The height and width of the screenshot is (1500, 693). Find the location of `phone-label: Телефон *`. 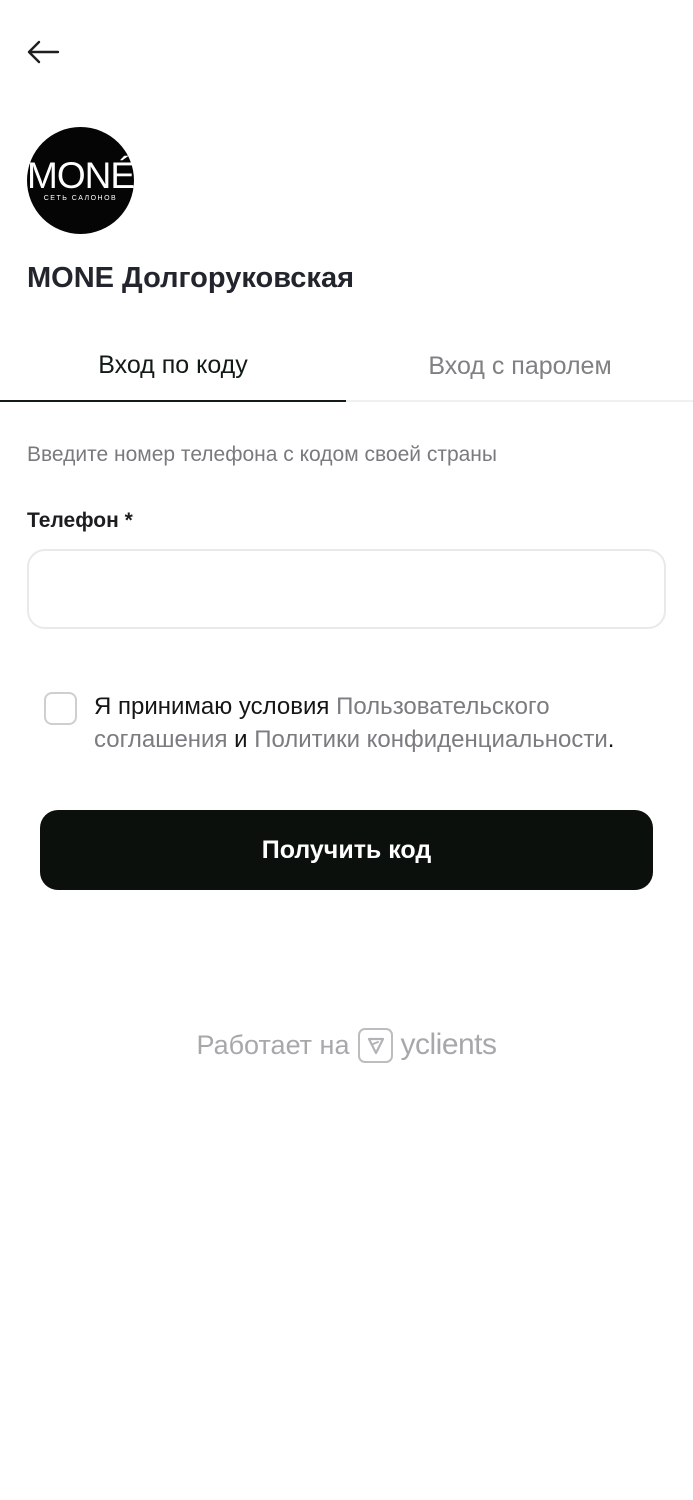

phone-label: Телефон * is located at coordinates (80, 520).